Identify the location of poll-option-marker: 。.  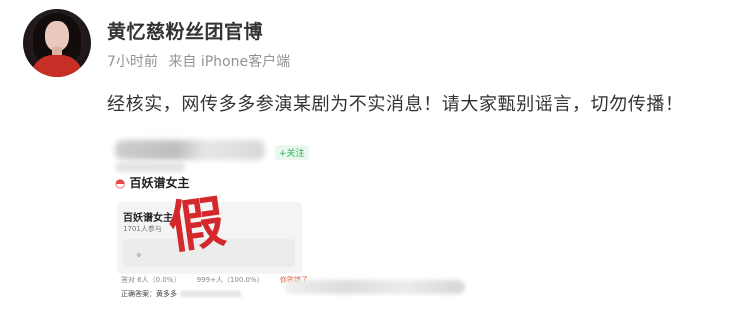
(142, 253).